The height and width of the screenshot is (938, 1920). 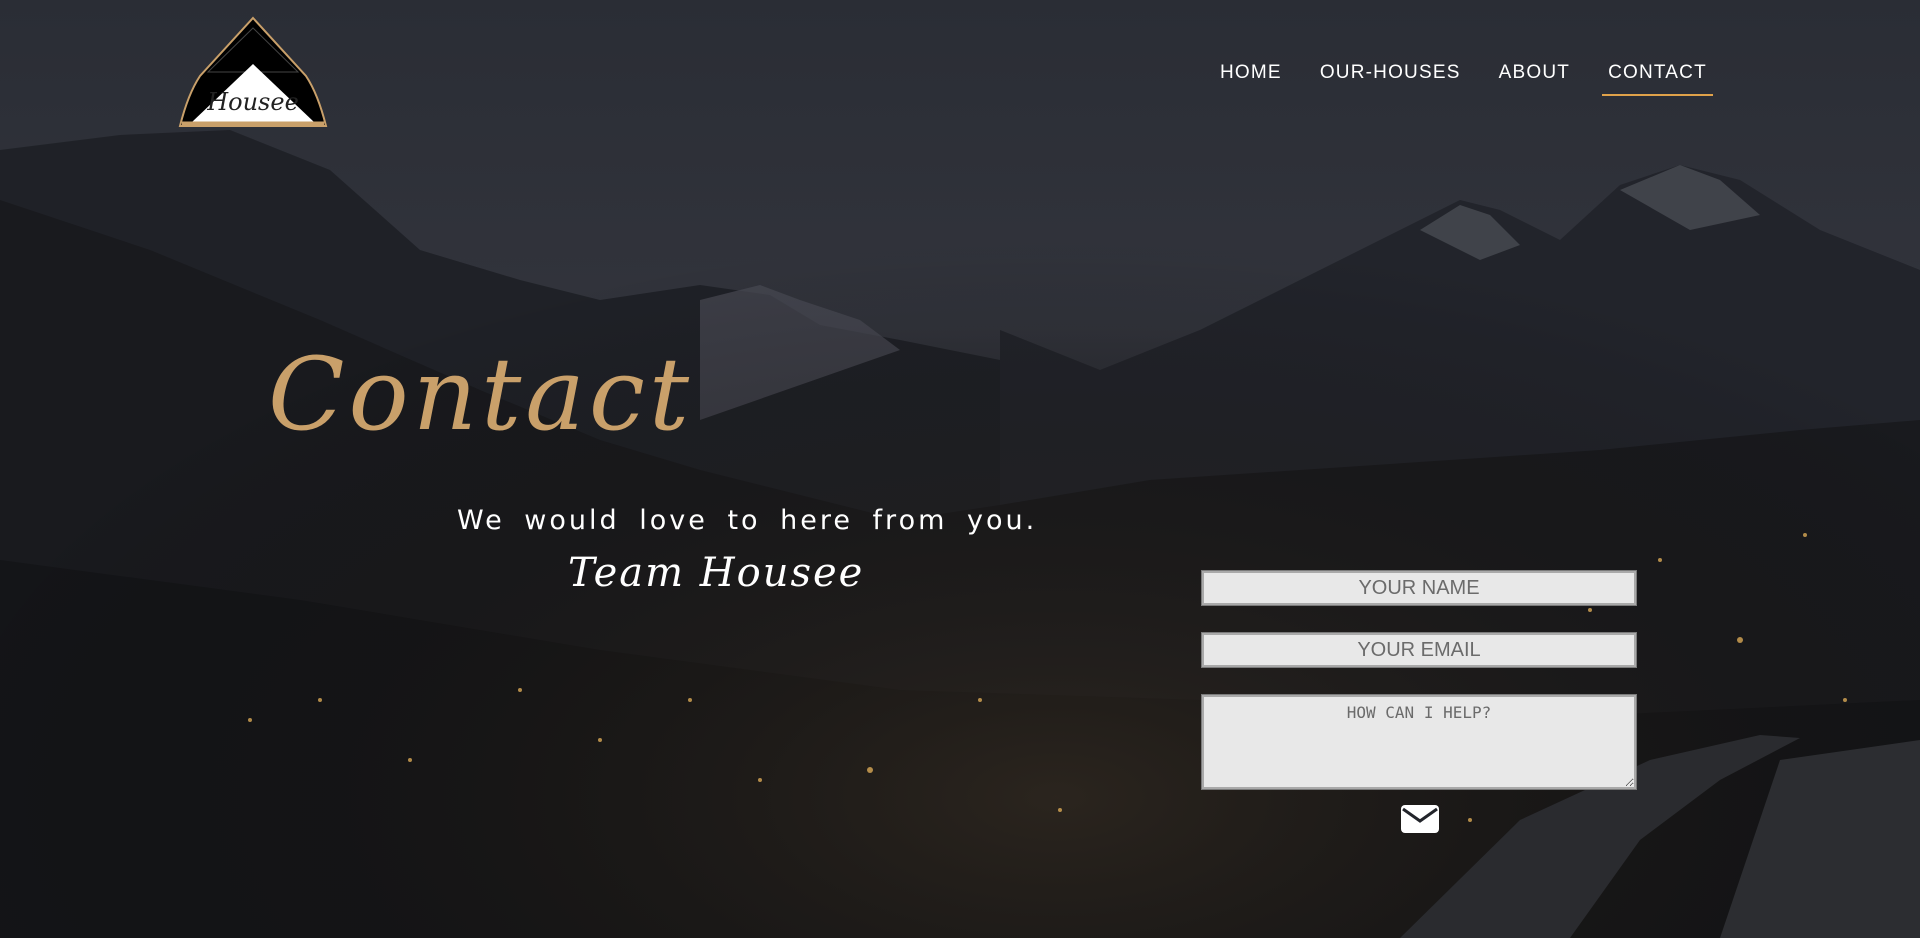 What do you see at coordinates (1534, 79) in the screenshot?
I see `nav-about: ABOUT` at bounding box center [1534, 79].